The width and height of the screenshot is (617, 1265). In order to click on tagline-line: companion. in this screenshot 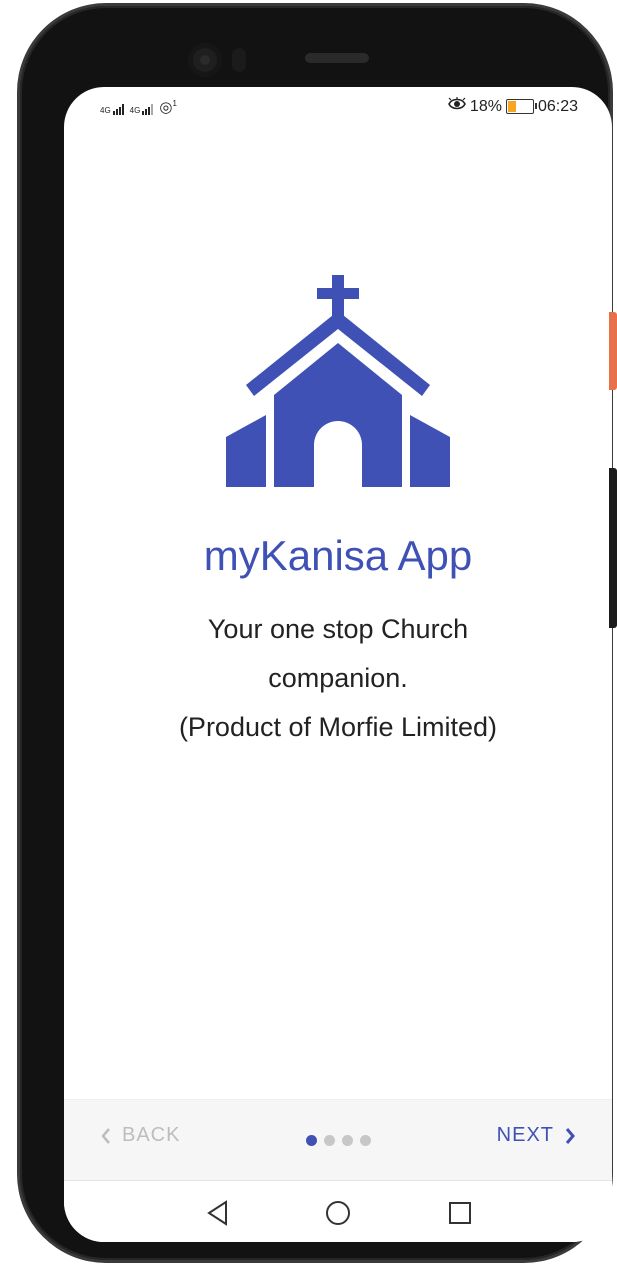, I will do `click(338, 678)`.